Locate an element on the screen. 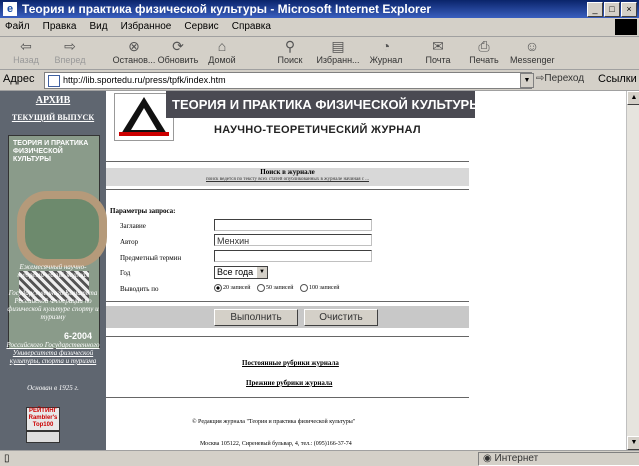 The image size is (639, 466). menu-tools: Сервис is located at coordinates (201, 27).